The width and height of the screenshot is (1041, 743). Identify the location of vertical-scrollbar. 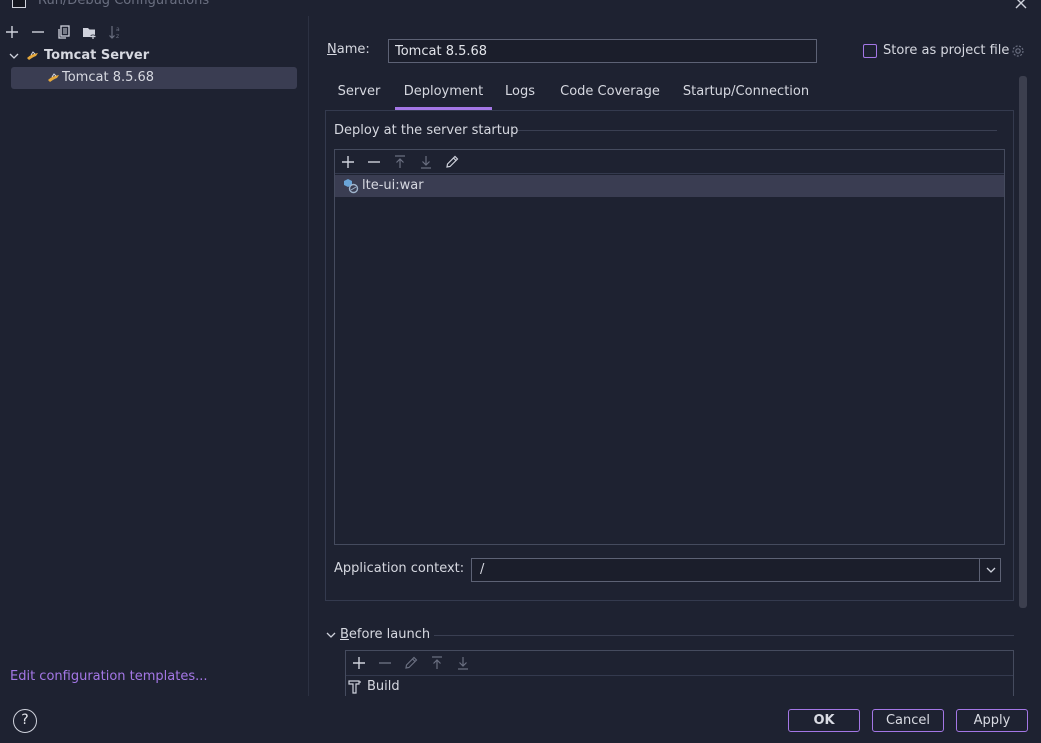
(1023, 342).